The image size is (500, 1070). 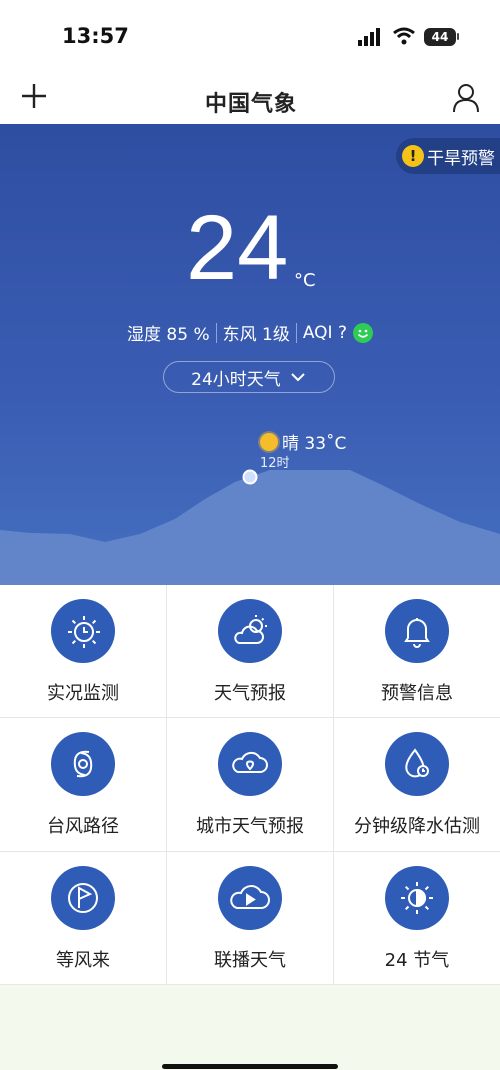 I want to click on app-header: 中国气象, so click(x=250, y=100).